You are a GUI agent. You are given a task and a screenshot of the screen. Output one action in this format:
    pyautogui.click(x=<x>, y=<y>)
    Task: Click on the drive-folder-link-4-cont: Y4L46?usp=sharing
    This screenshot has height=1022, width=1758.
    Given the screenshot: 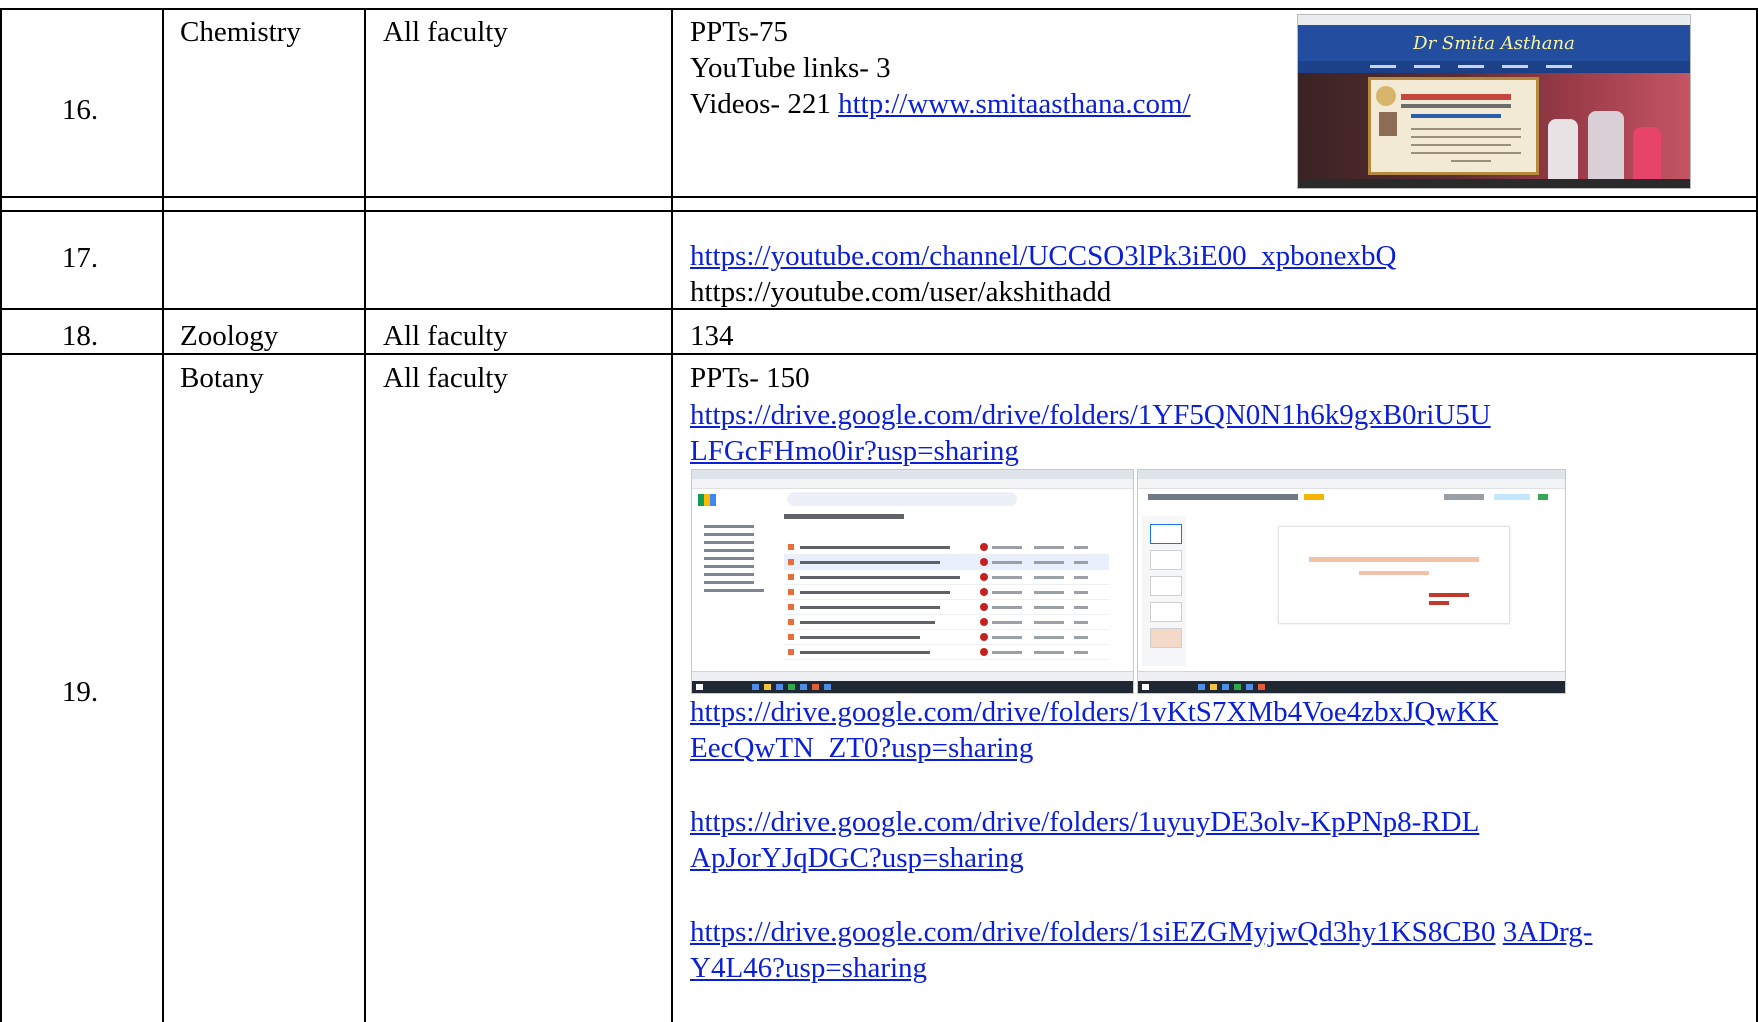 What is the action you would take?
    pyautogui.click(x=808, y=968)
    